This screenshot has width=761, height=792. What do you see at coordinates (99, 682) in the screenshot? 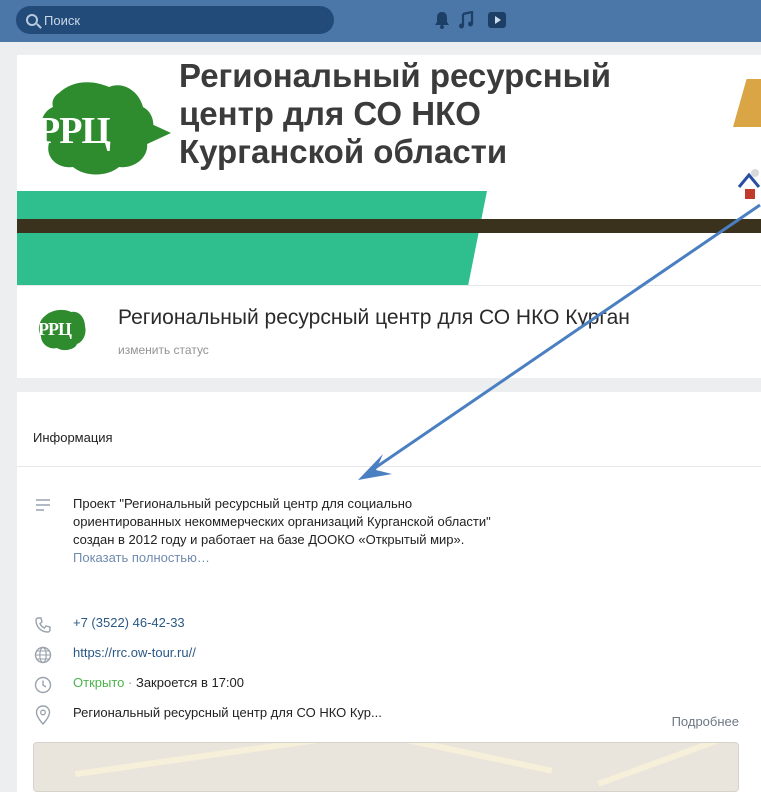
I see `open-status: Открыто` at bounding box center [99, 682].